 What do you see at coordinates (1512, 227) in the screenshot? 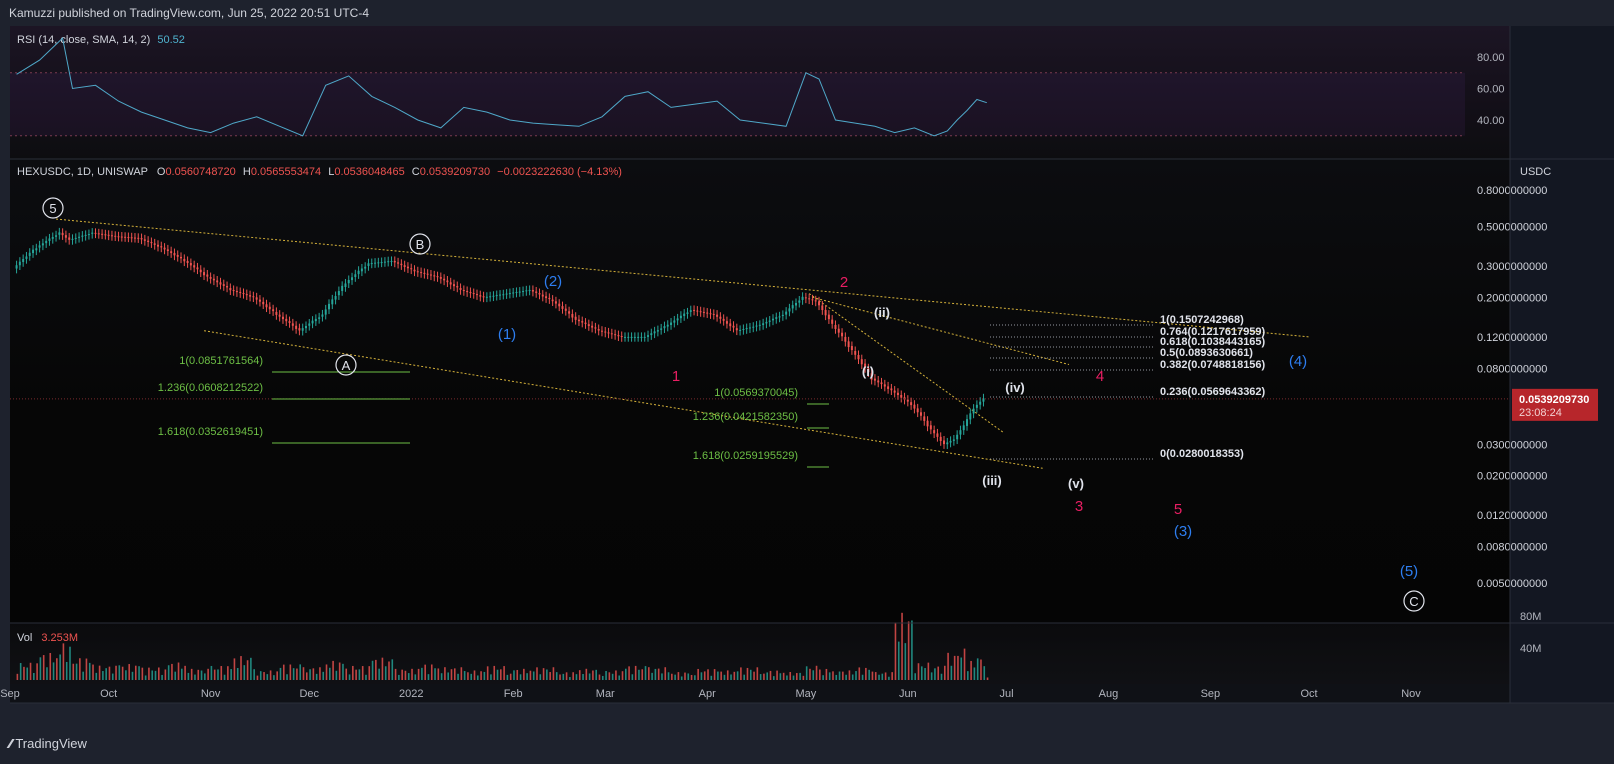
I see `price-tick: 0.5000000000` at bounding box center [1512, 227].